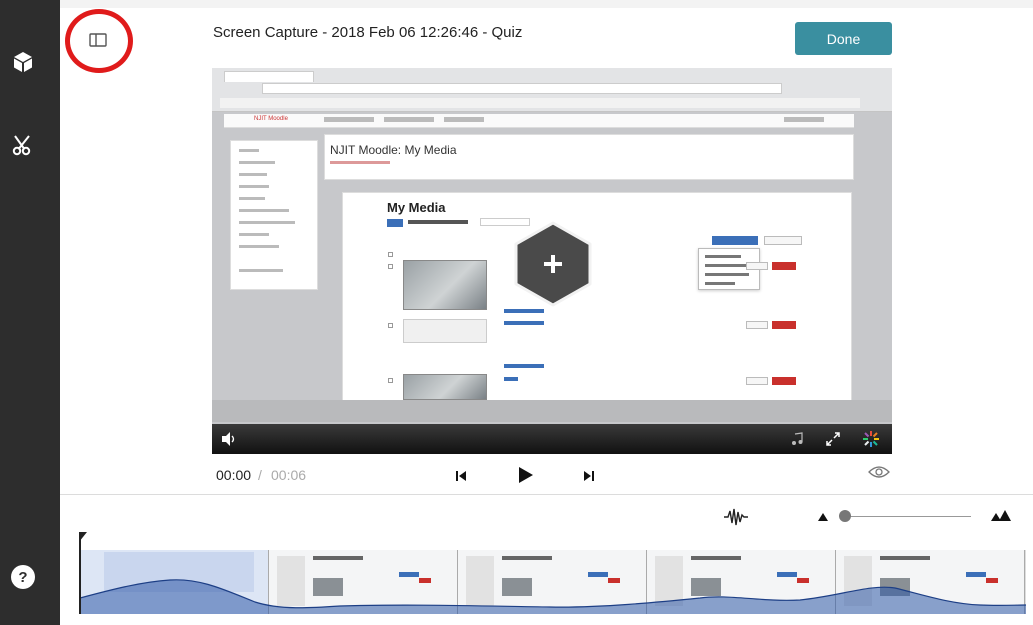 The width and height of the screenshot is (1033, 625). I want to click on step-back-icon, so click(461, 476).